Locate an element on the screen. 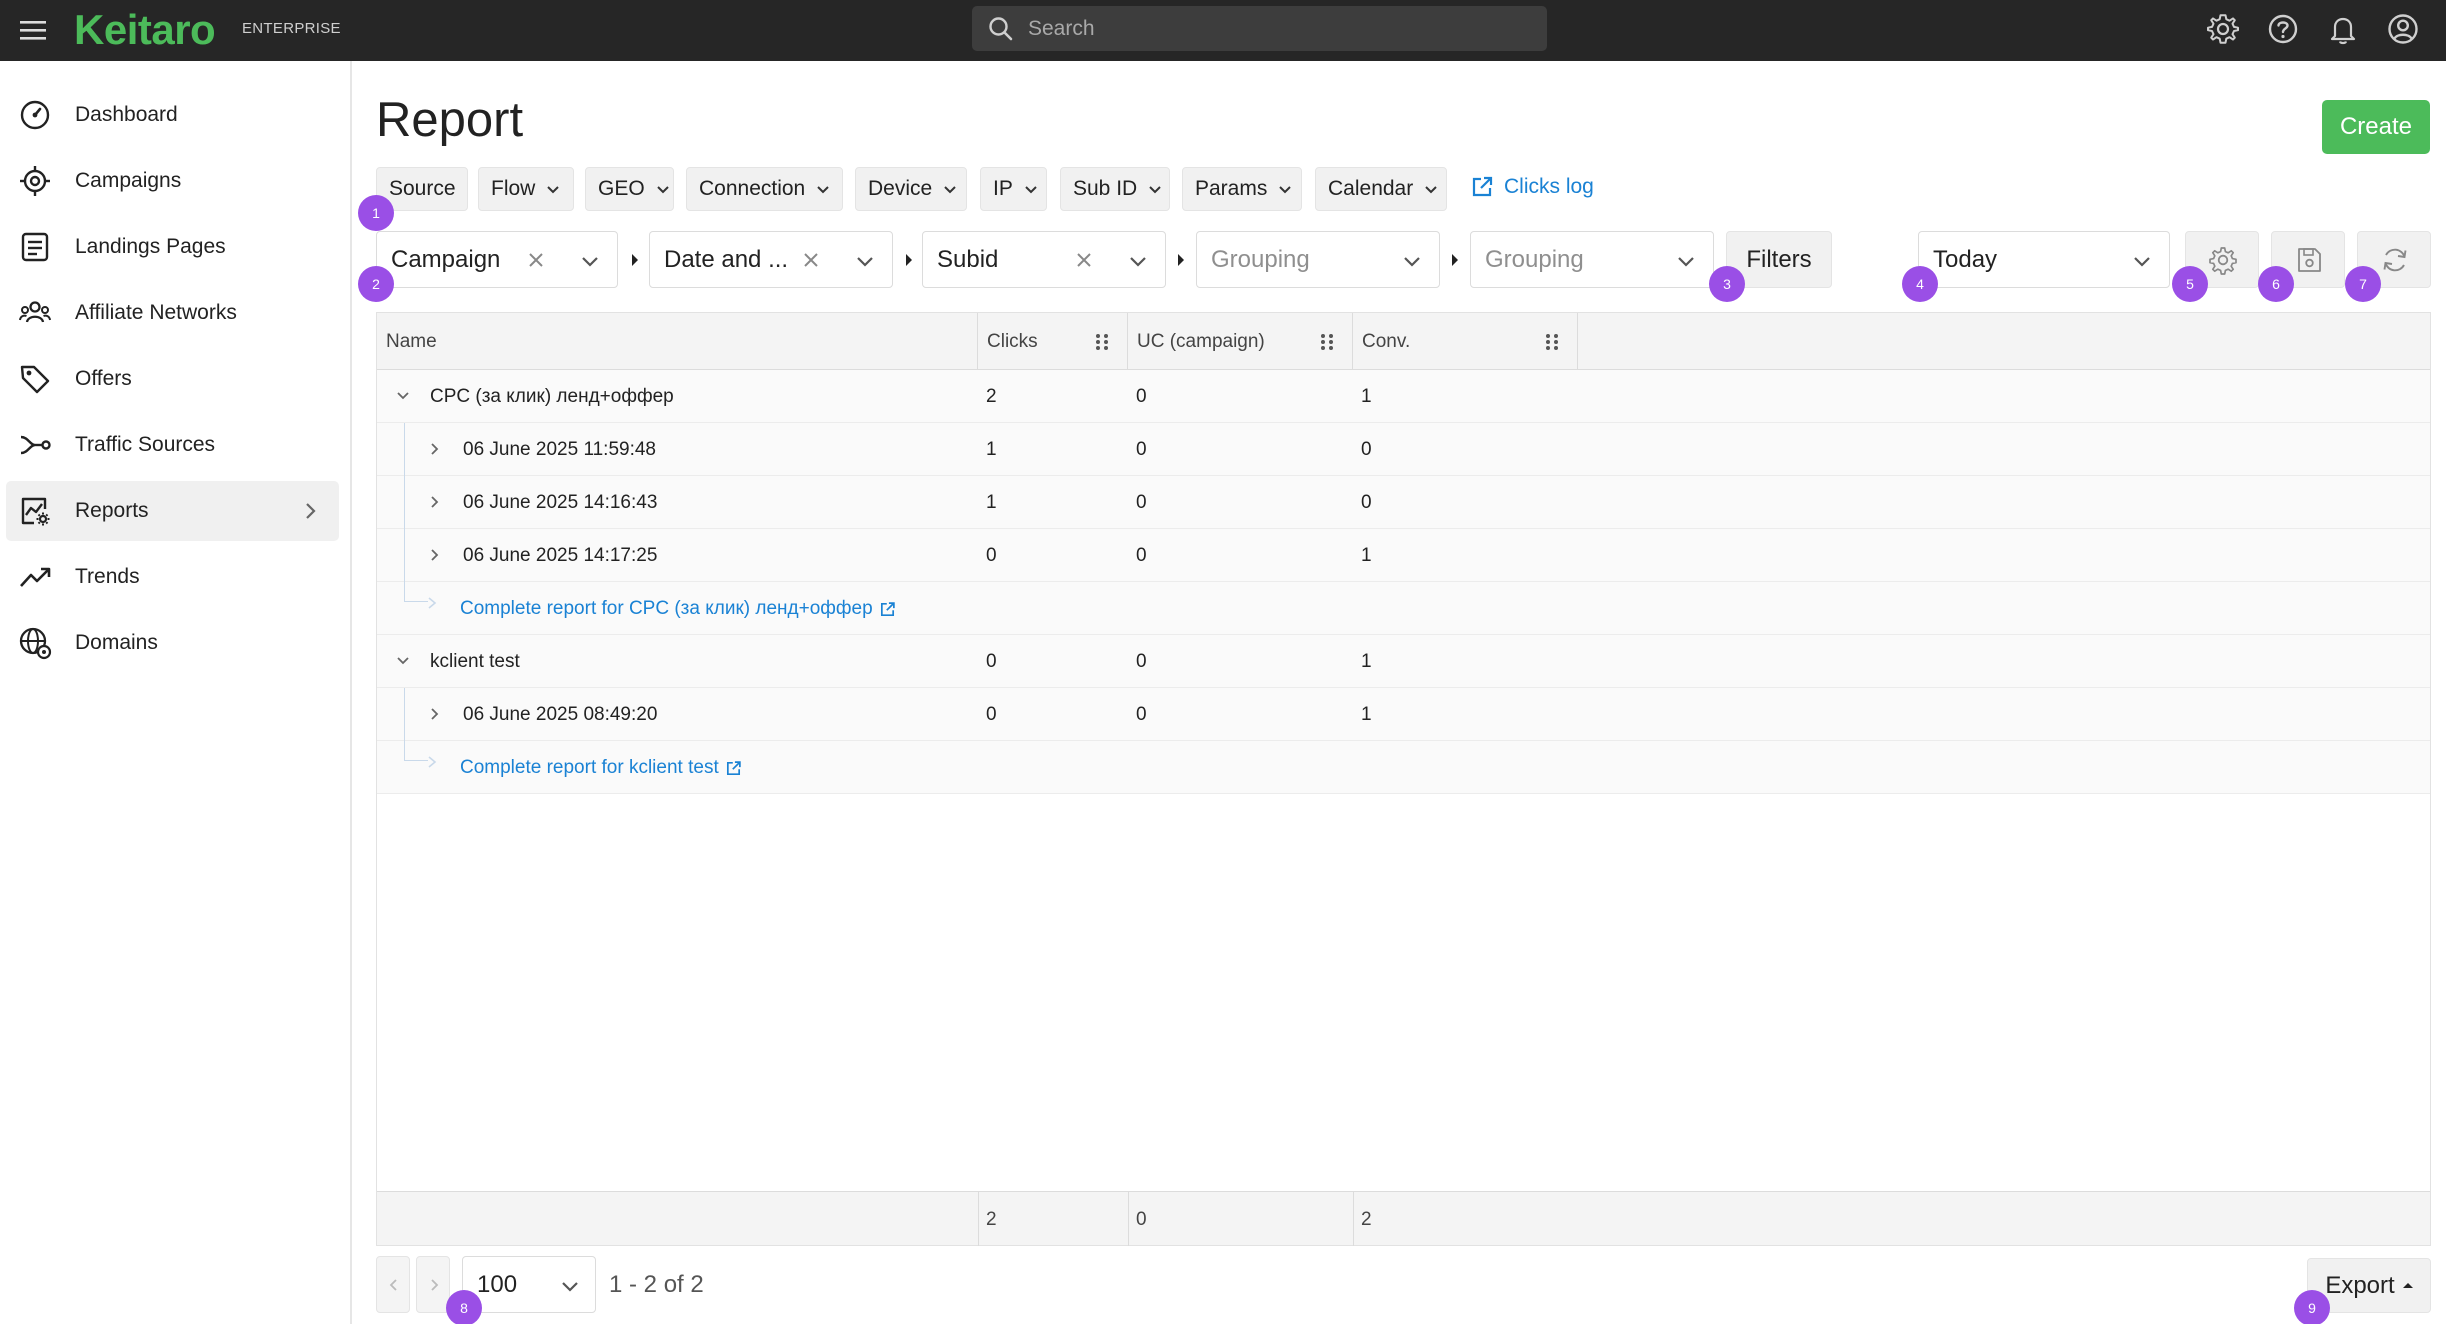 This screenshot has height=1324, width=2446. sidebar-item-label: Affiliate Networks is located at coordinates (156, 312).